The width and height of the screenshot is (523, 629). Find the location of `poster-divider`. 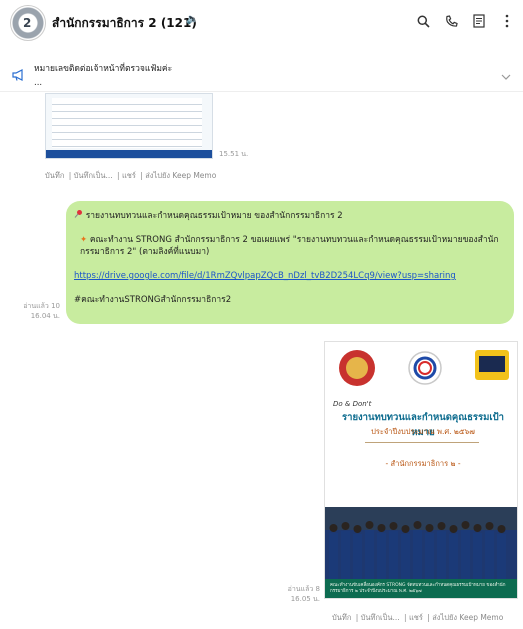

poster-divider is located at coordinates (422, 442).